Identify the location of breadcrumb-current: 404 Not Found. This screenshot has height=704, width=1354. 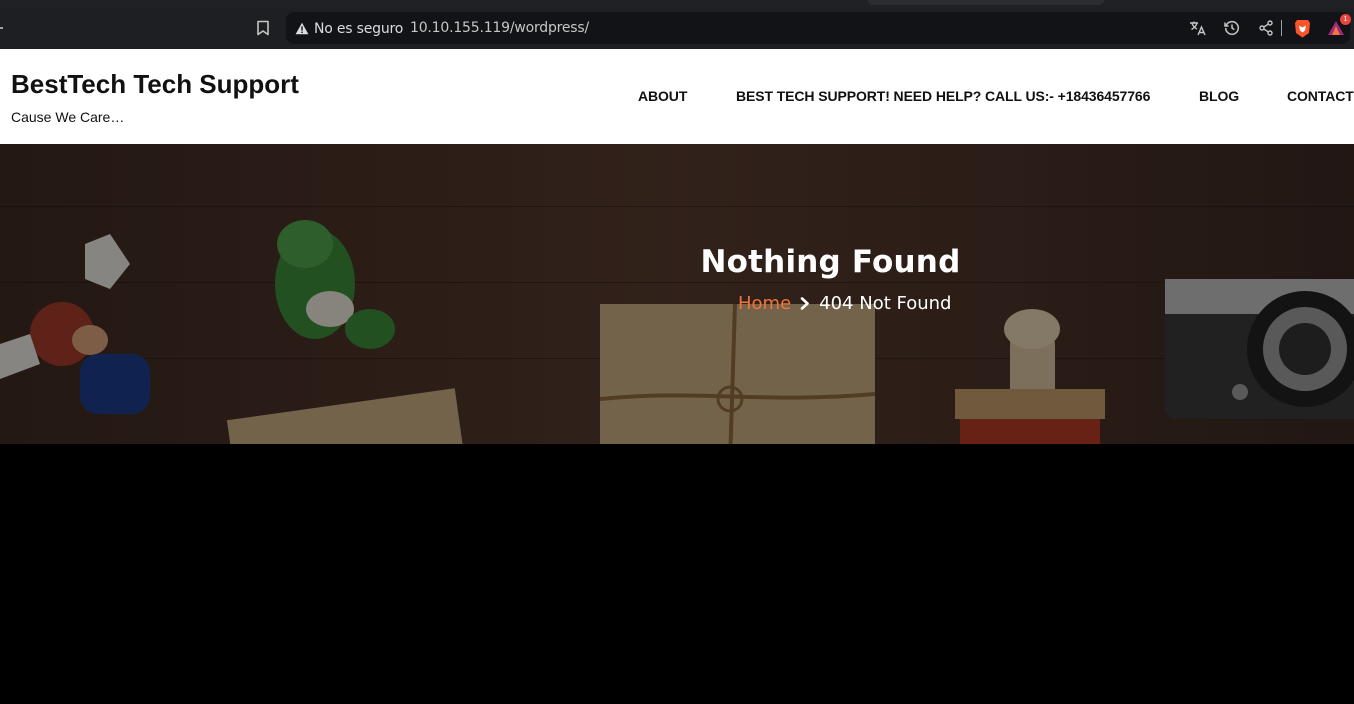
(885, 303).